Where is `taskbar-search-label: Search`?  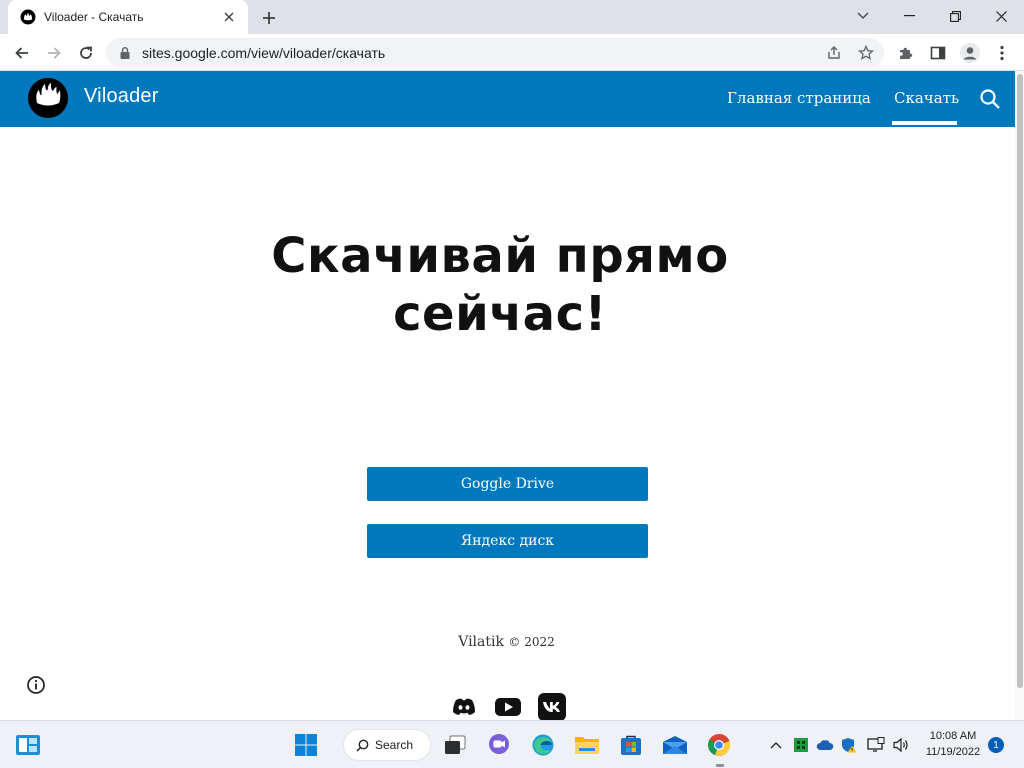 taskbar-search-label: Search is located at coordinates (394, 745).